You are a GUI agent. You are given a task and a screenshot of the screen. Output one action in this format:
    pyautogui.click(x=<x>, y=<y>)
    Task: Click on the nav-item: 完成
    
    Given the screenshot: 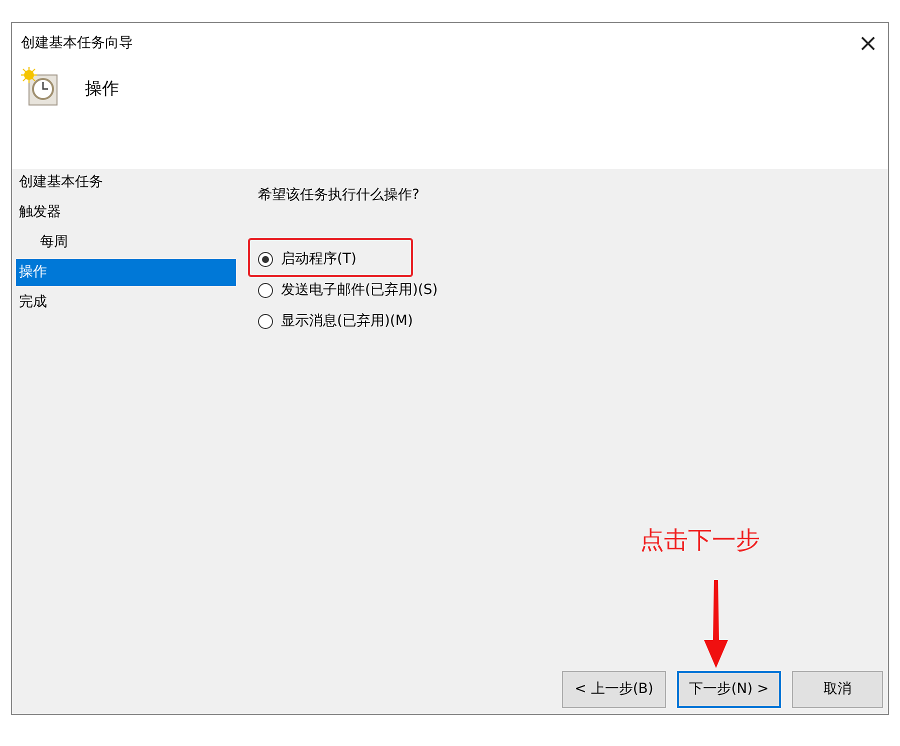 What is the action you would take?
    pyautogui.click(x=126, y=302)
    